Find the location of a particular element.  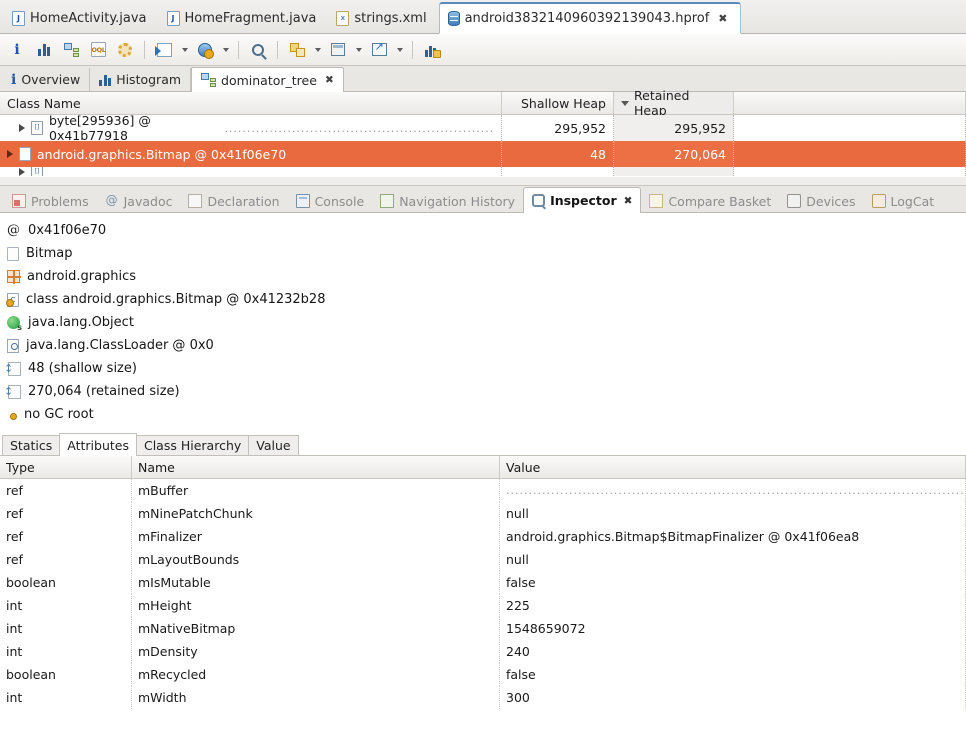

editor-tab-hprof: android3832140960392139043.hprof ✖ is located at coordinates (589, 18).